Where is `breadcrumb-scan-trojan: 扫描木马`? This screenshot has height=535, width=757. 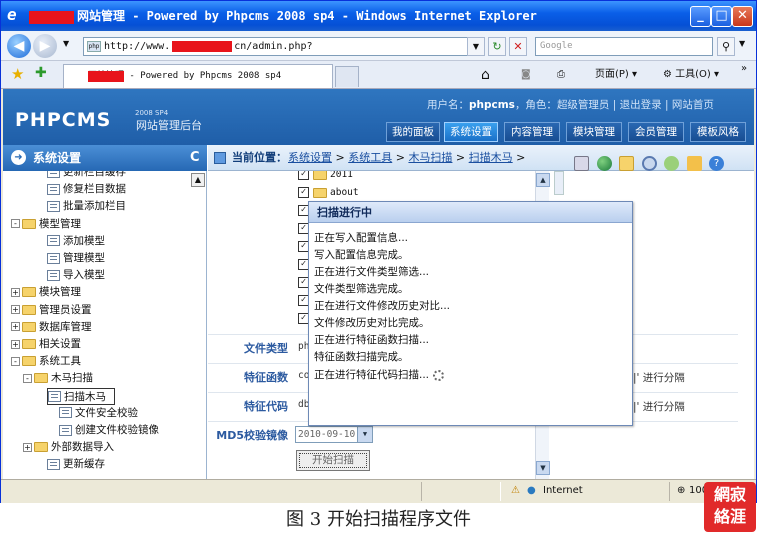 breadcrumb-scan-trojan: 扫描木马 is located at coordinates (491, 157).